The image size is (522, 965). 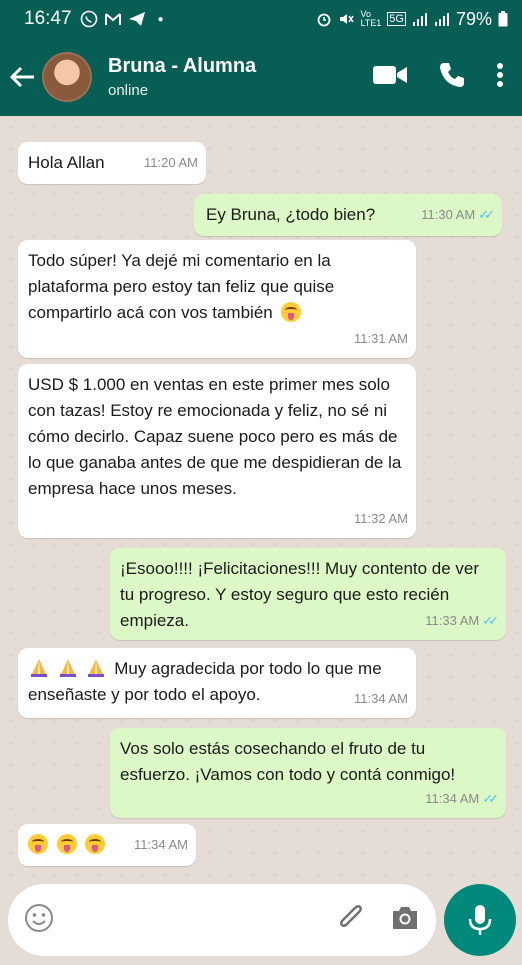 I want to click on message-time: 11:33 AM, so click(x=452, y=620).